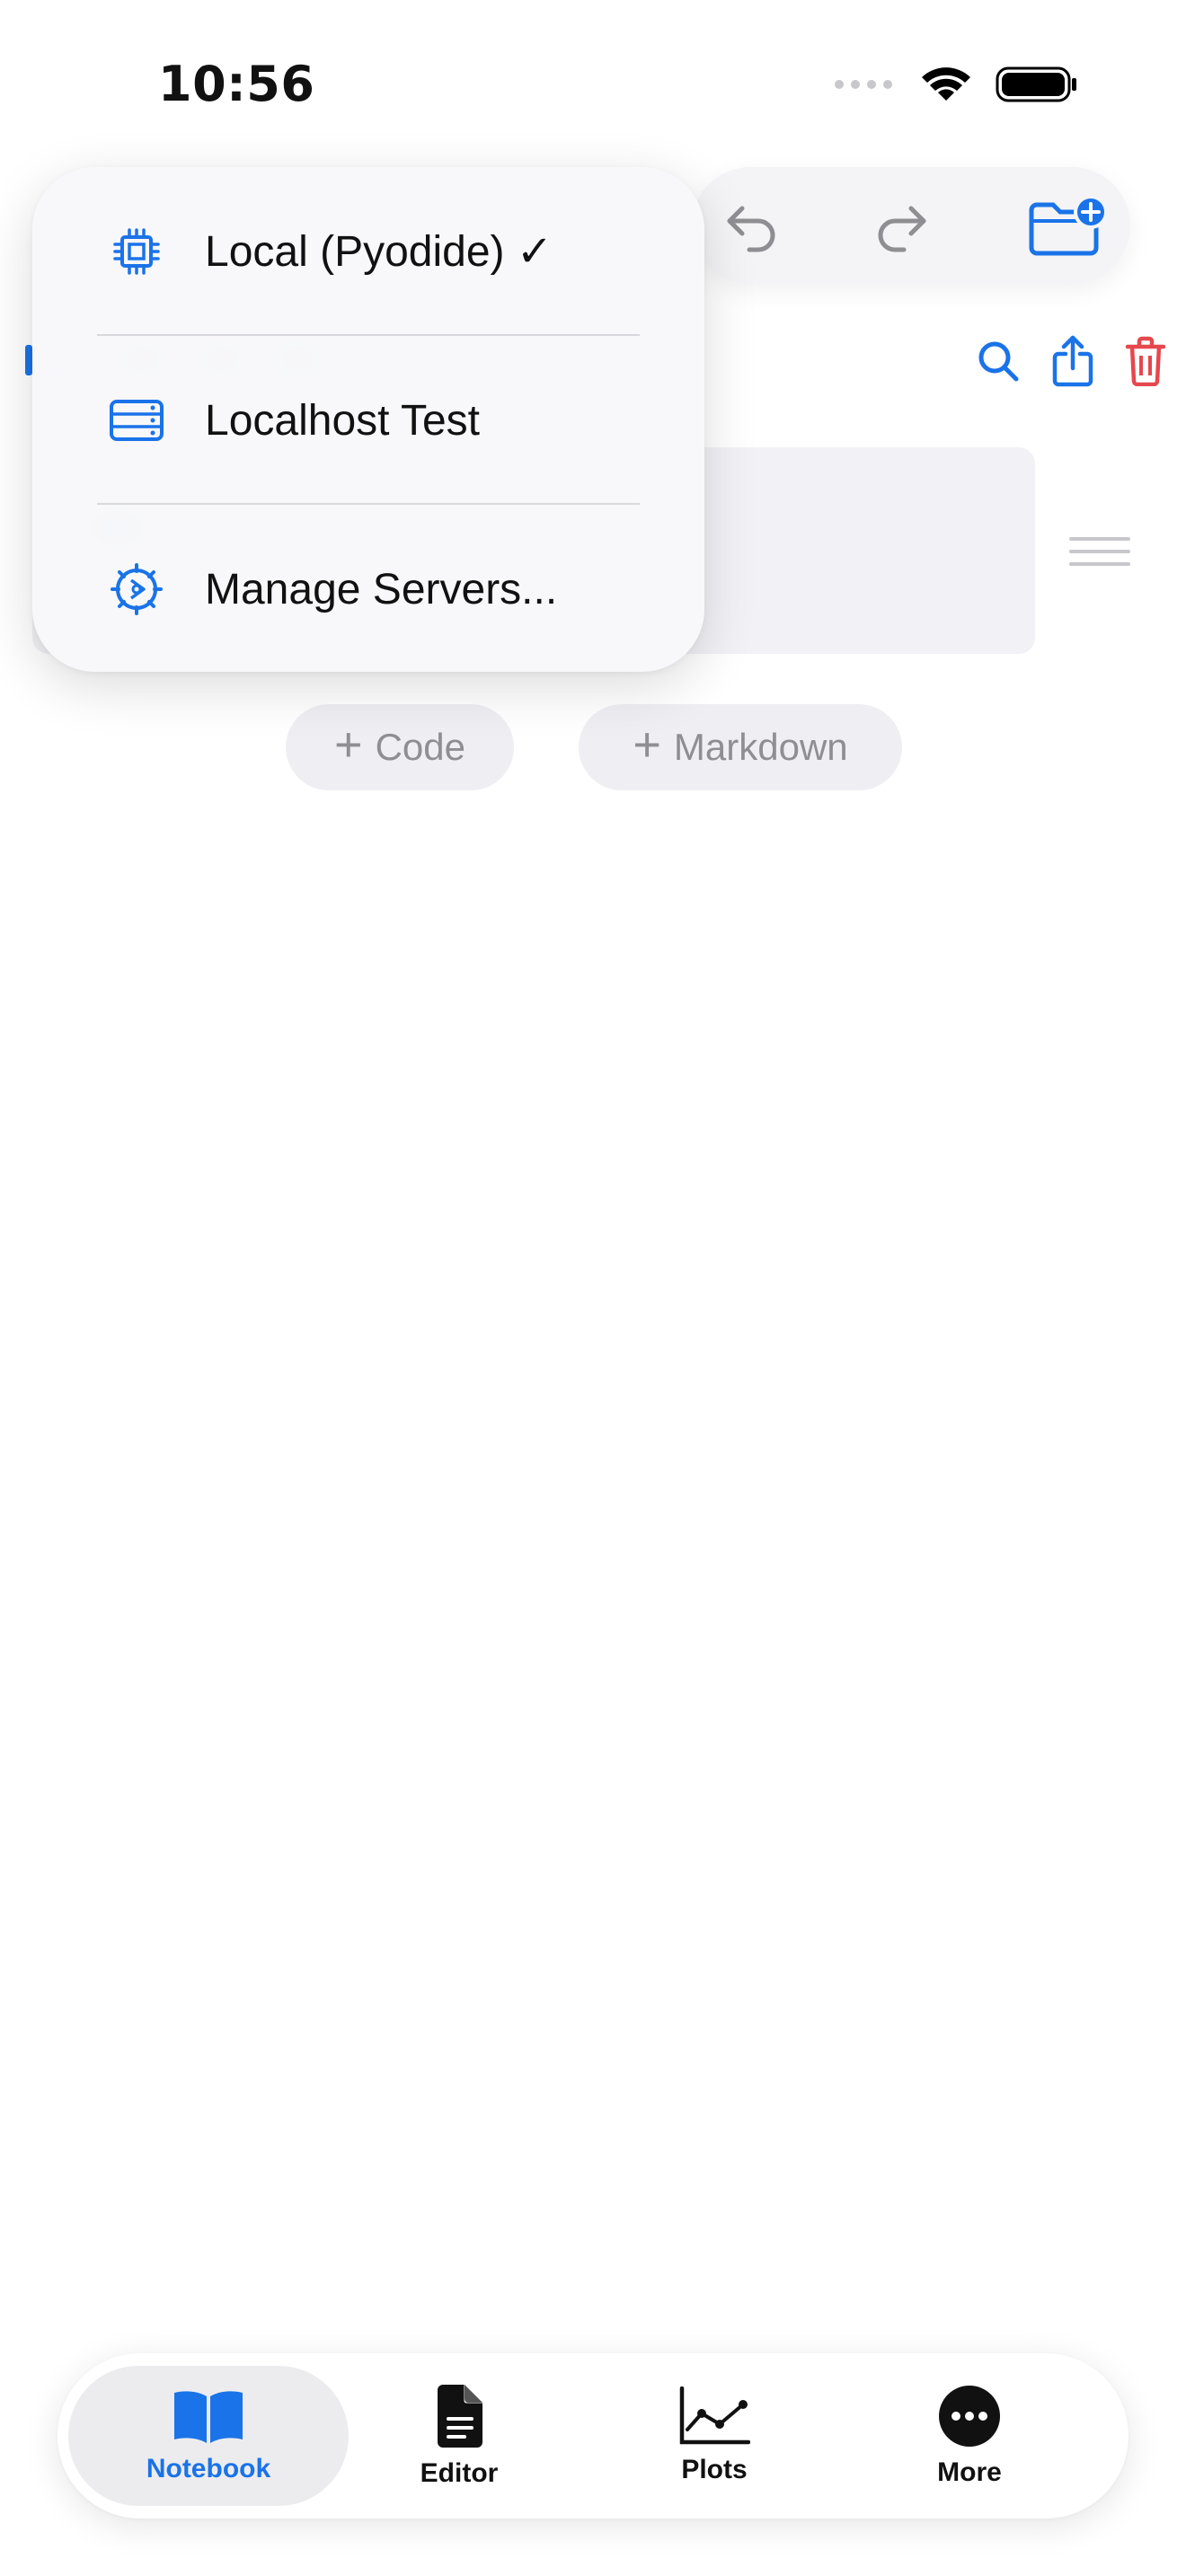  Describe the element at coordinates (136, 420) in the screenshot. I see `server-rack-icon` at that location.